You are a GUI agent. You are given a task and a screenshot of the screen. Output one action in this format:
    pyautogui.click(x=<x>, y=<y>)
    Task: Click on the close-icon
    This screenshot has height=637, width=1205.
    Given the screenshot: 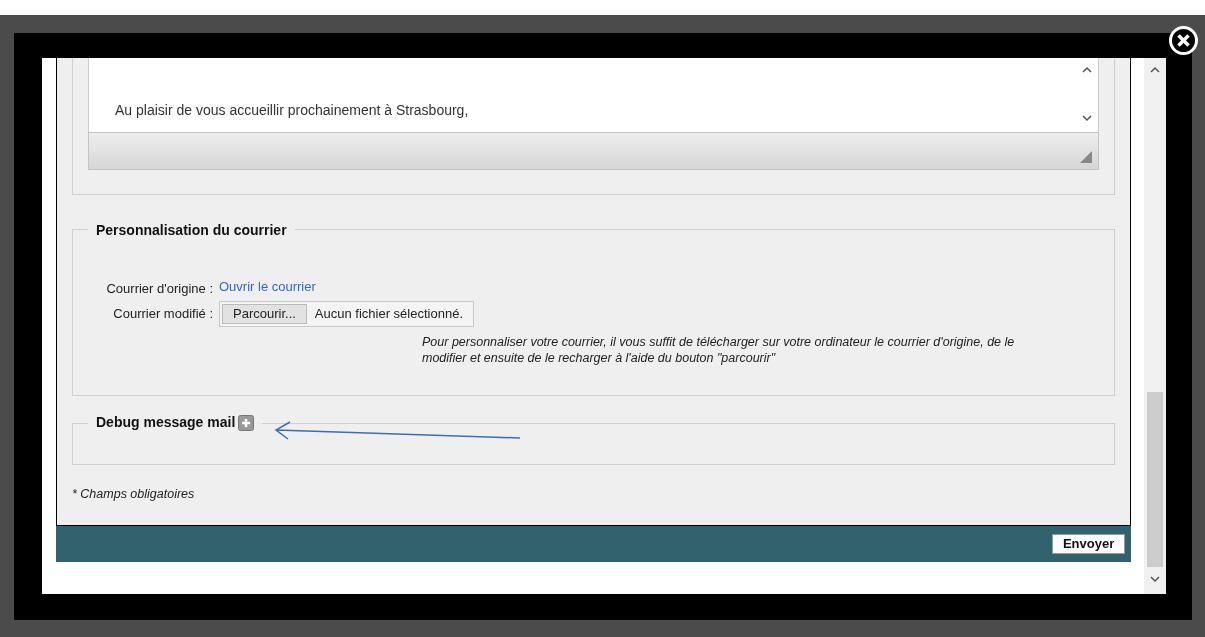 What is the action you would take?
    pyautogui.click(x=1183, y=40)
    